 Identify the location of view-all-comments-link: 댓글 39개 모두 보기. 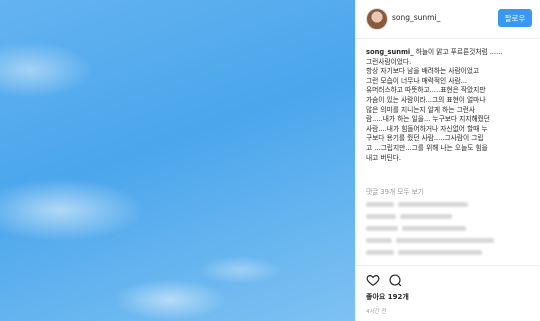
(395, 191).